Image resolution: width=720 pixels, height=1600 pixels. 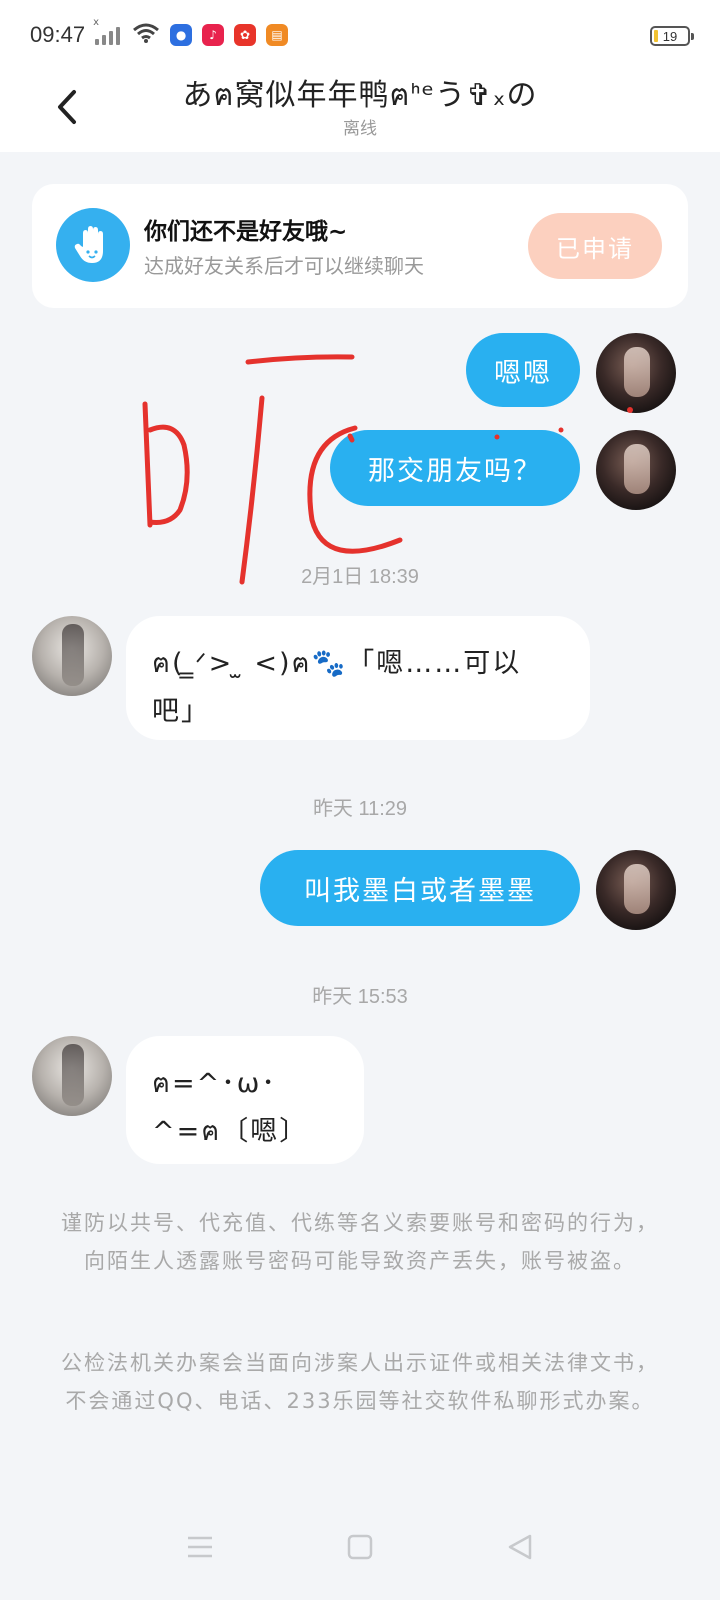 I want to click on waving-hand-icon, so click(x=93, y=245).